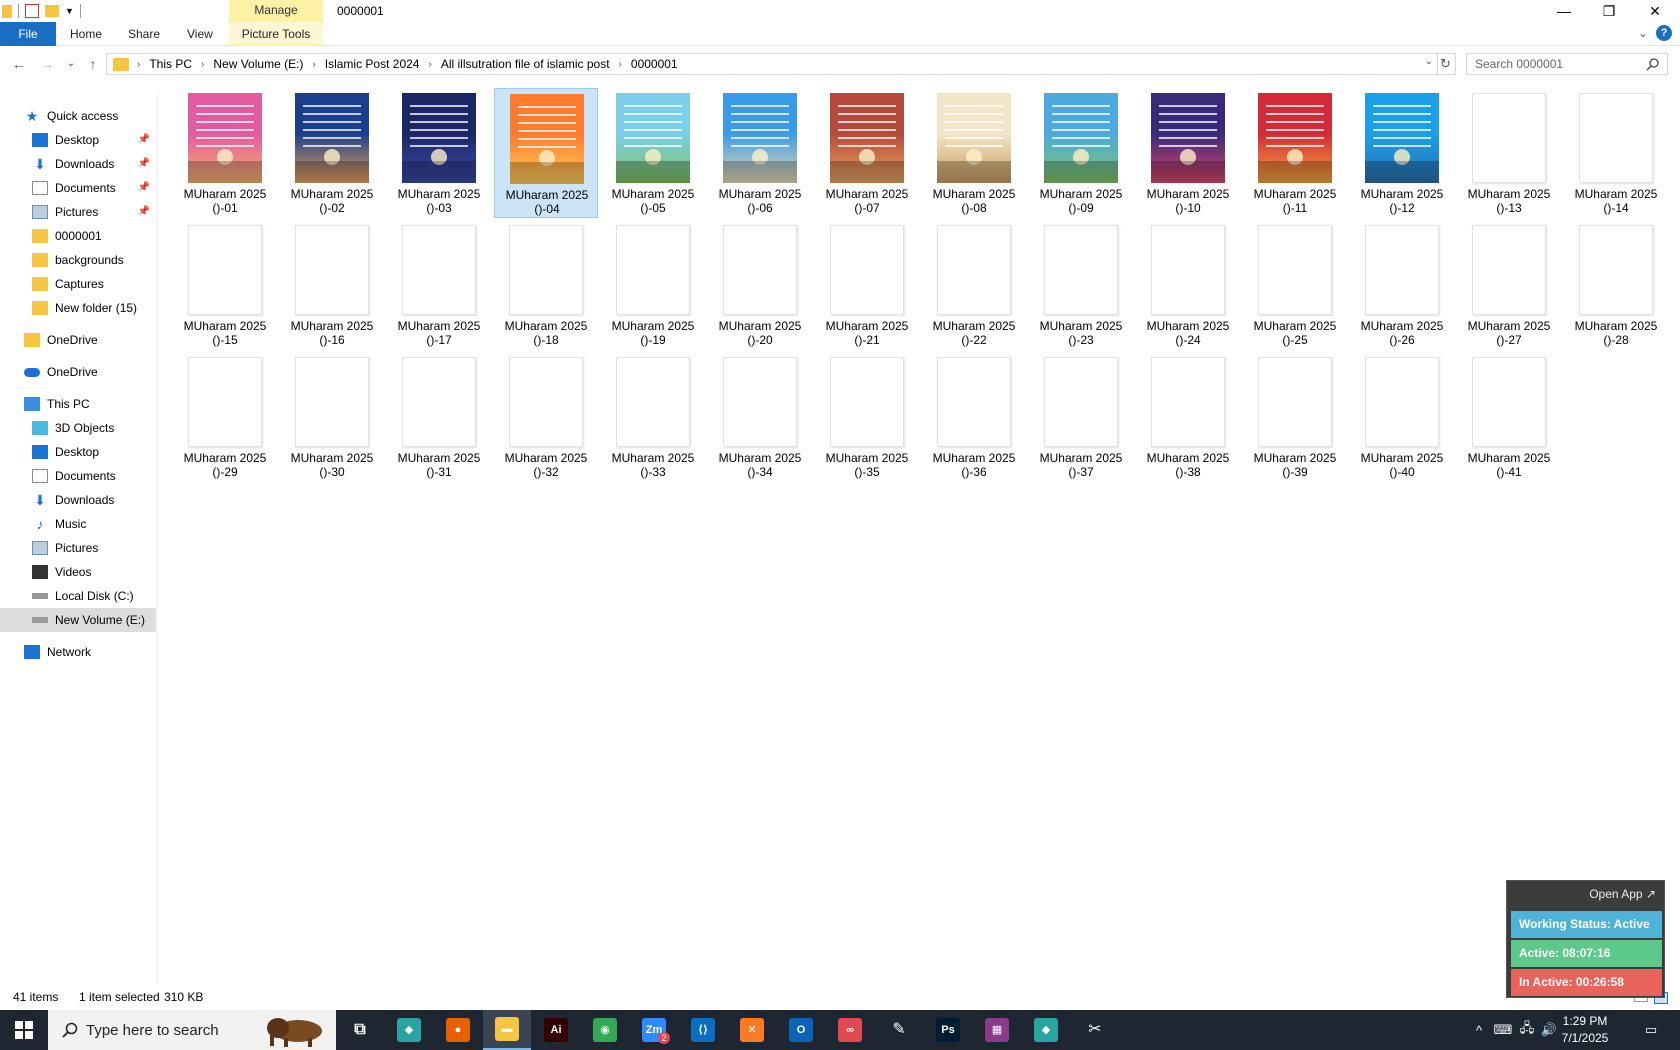  Describe the element at coordinates (32, 11) in the screenshot. I see `properties-icon` at that location.